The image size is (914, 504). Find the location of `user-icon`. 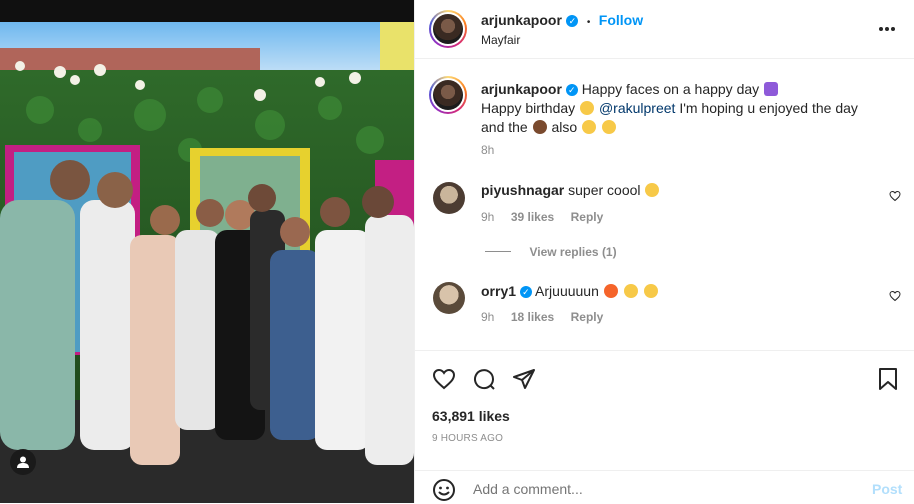

user-icon is located at coordinates (23, 462).